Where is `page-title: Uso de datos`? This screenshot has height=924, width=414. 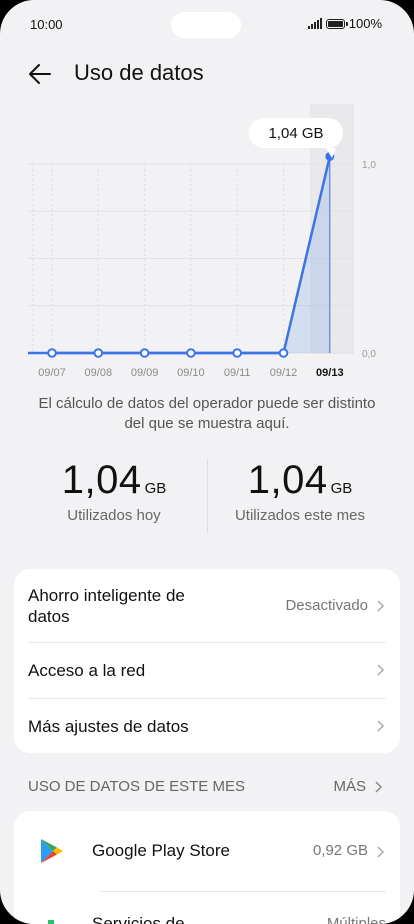 page-title: Uso de datos is located at coordinates (139, 72).